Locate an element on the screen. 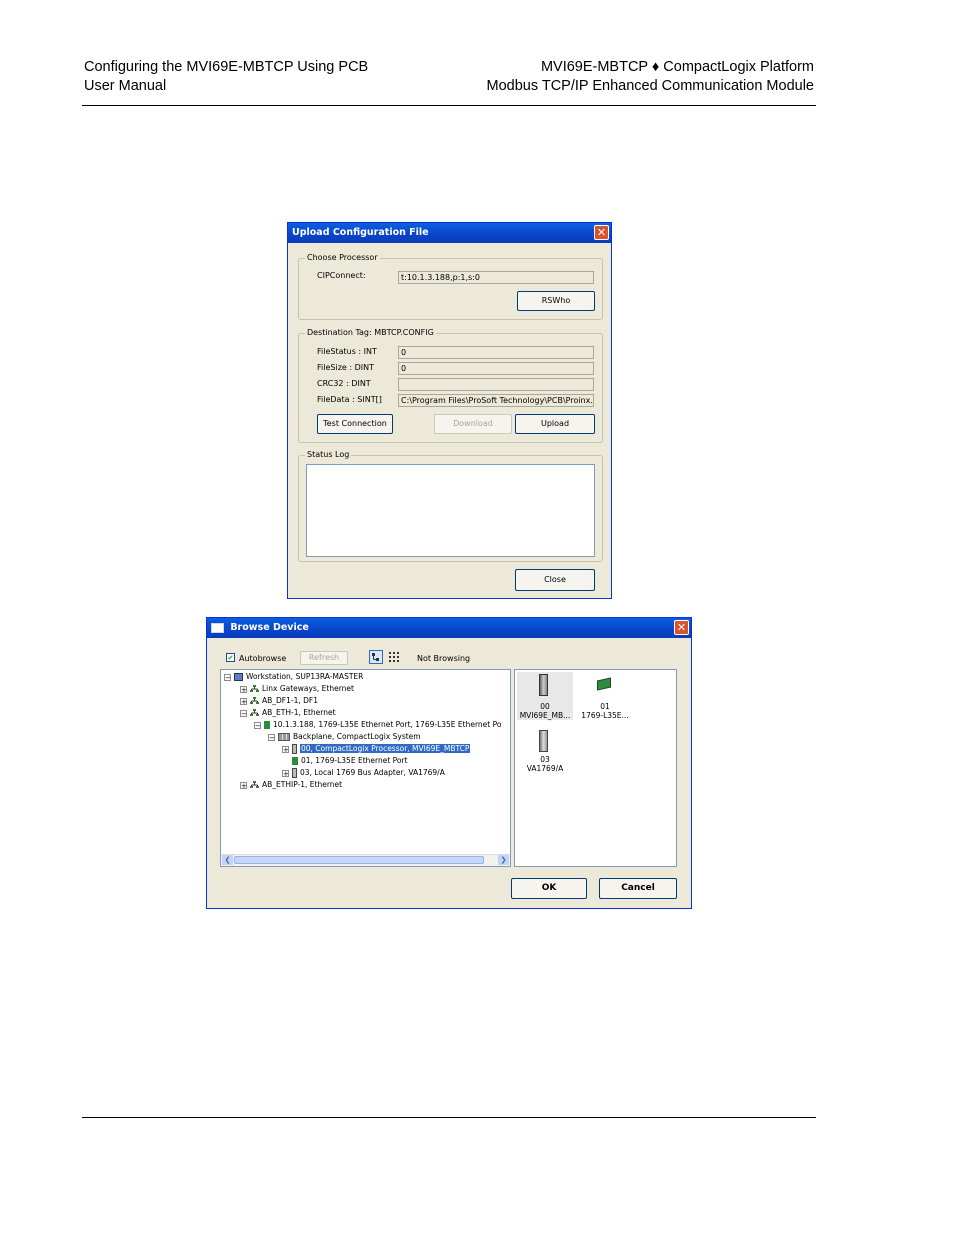 Image resolution: width=954 pixels, height=1235 pixels. device-name-03: VA1769/A is located at coordinates (545, 768).